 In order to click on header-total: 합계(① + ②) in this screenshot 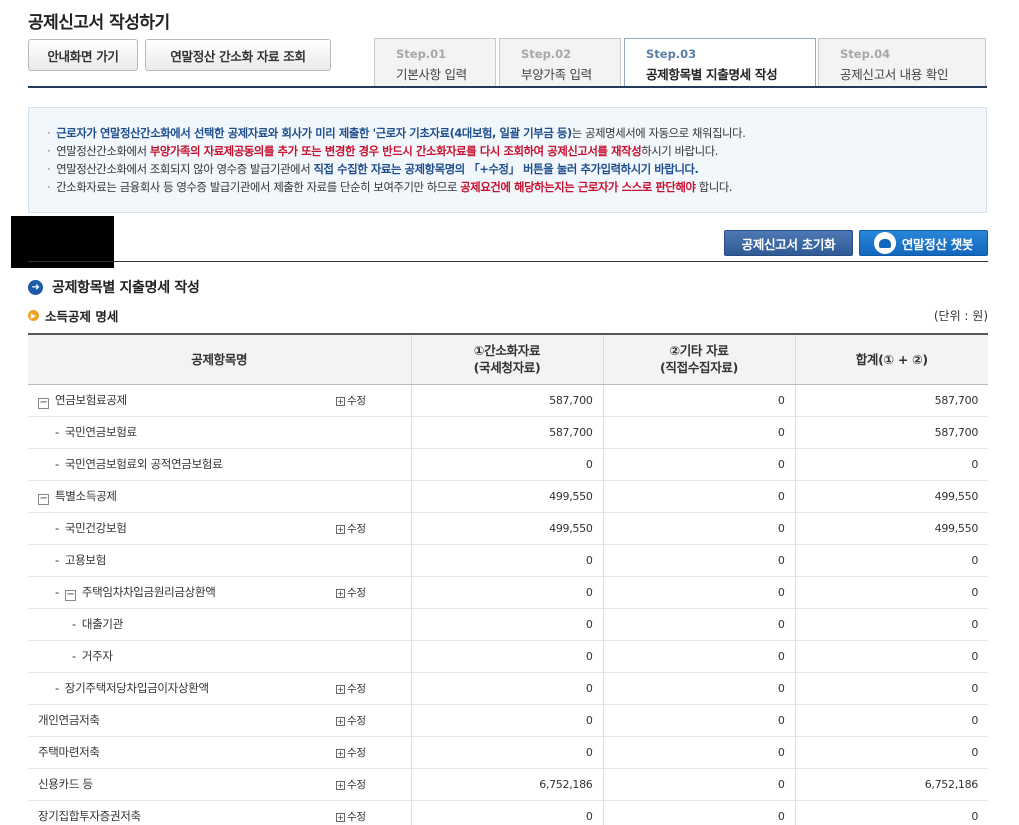, I will do `click(891, 359)`.